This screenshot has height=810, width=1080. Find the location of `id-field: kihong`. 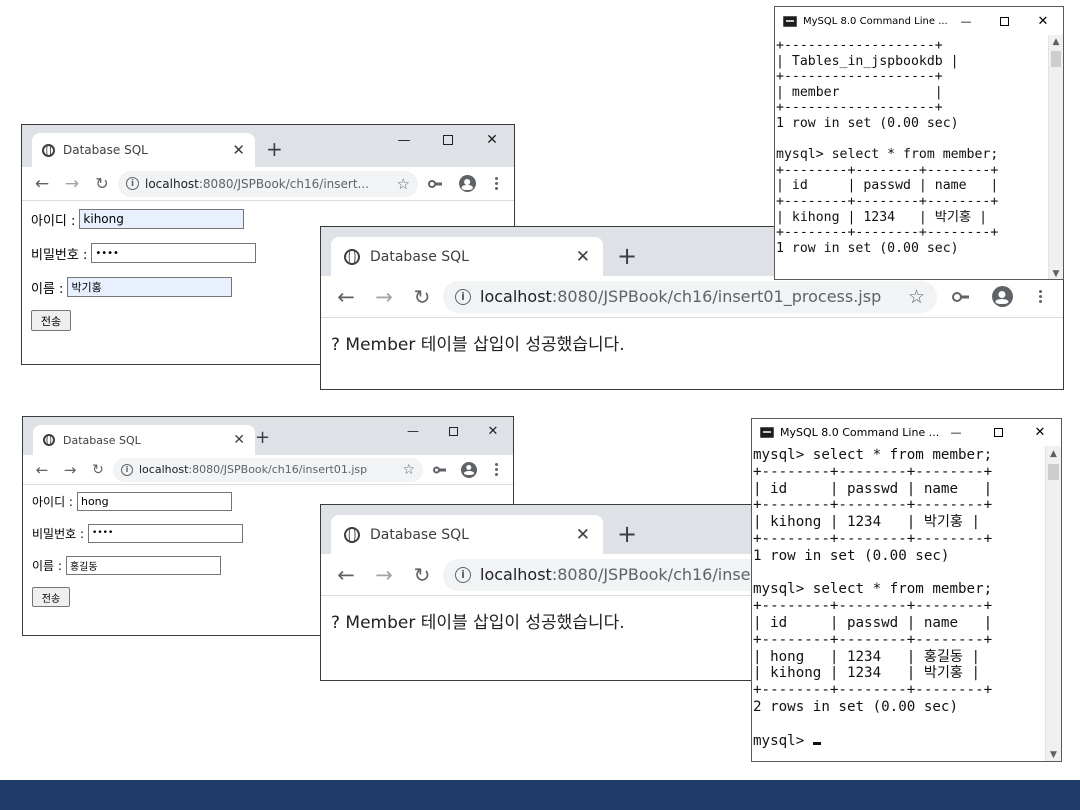

id-field: kihong is located at coordinates (162, 219).